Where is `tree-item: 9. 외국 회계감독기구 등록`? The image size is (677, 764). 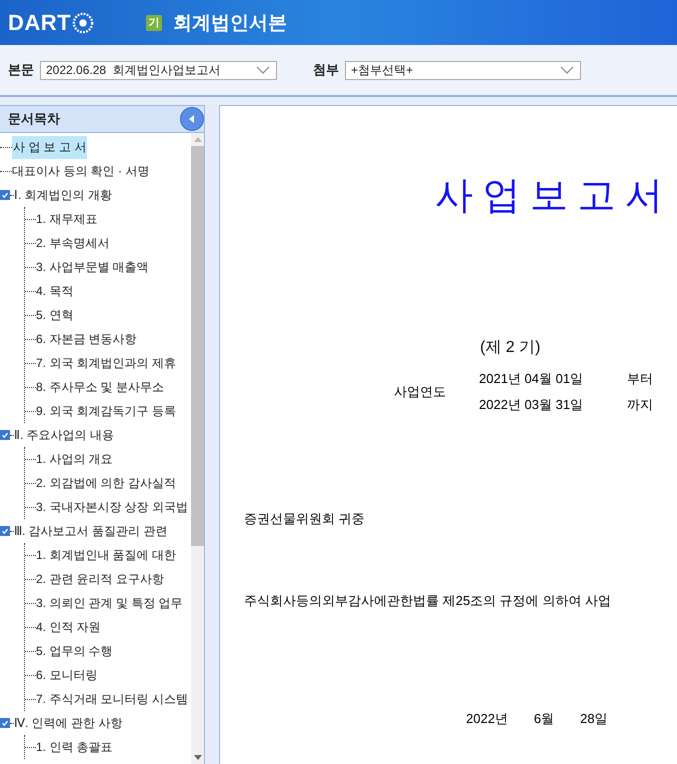
tree-item: 9. 외국 회계감독기구 등록 is located at coordinates (106, 411).